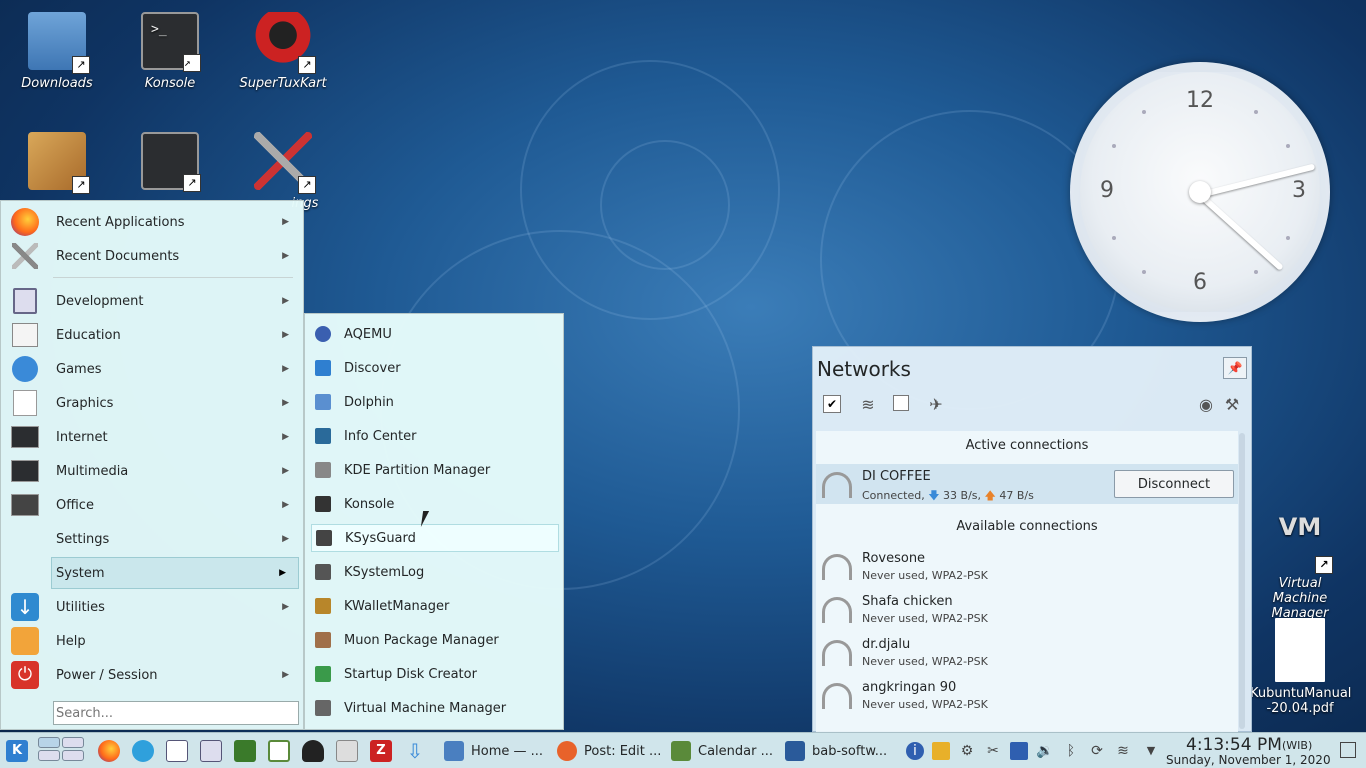  What do you see at coordinates (17, 751) in the screenshot?
I see `kde-launcher-icon: K` at bounding box center [17, 751].